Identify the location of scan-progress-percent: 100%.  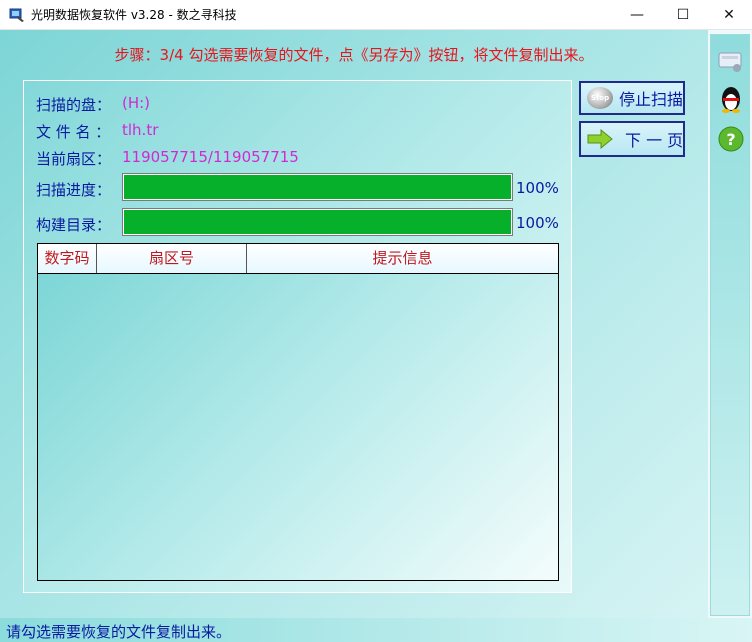
(537, 188).